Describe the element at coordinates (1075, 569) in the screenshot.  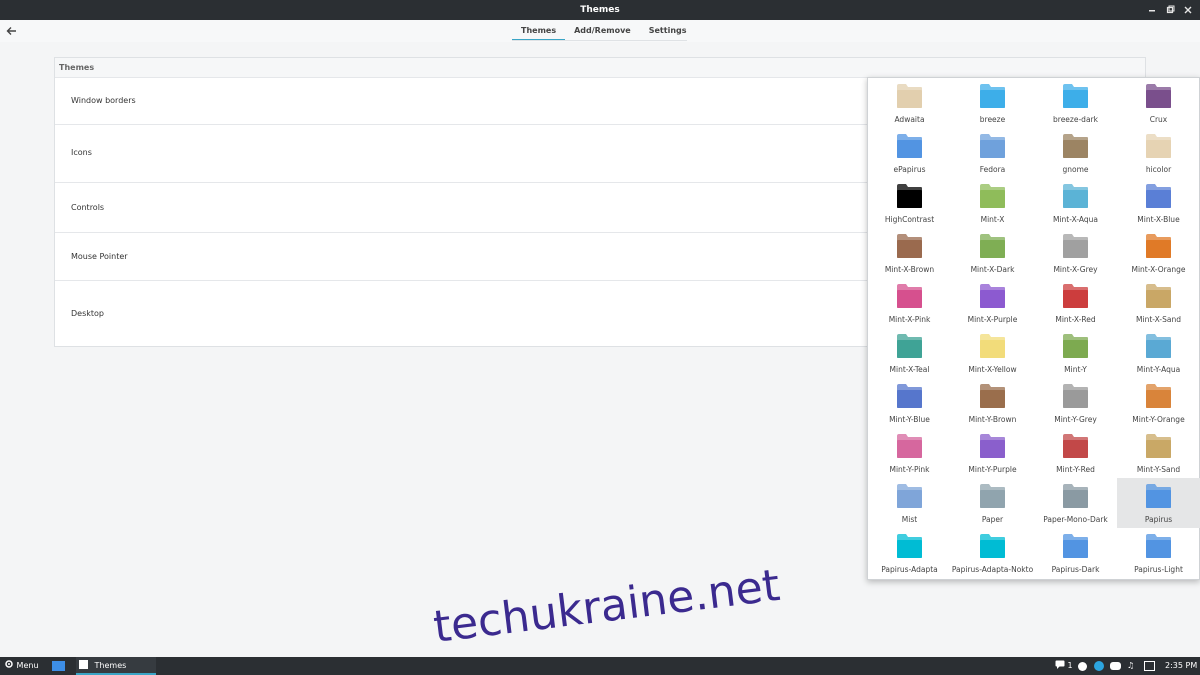
I see `icon-theme-label: Papirus-Dark` at that location.